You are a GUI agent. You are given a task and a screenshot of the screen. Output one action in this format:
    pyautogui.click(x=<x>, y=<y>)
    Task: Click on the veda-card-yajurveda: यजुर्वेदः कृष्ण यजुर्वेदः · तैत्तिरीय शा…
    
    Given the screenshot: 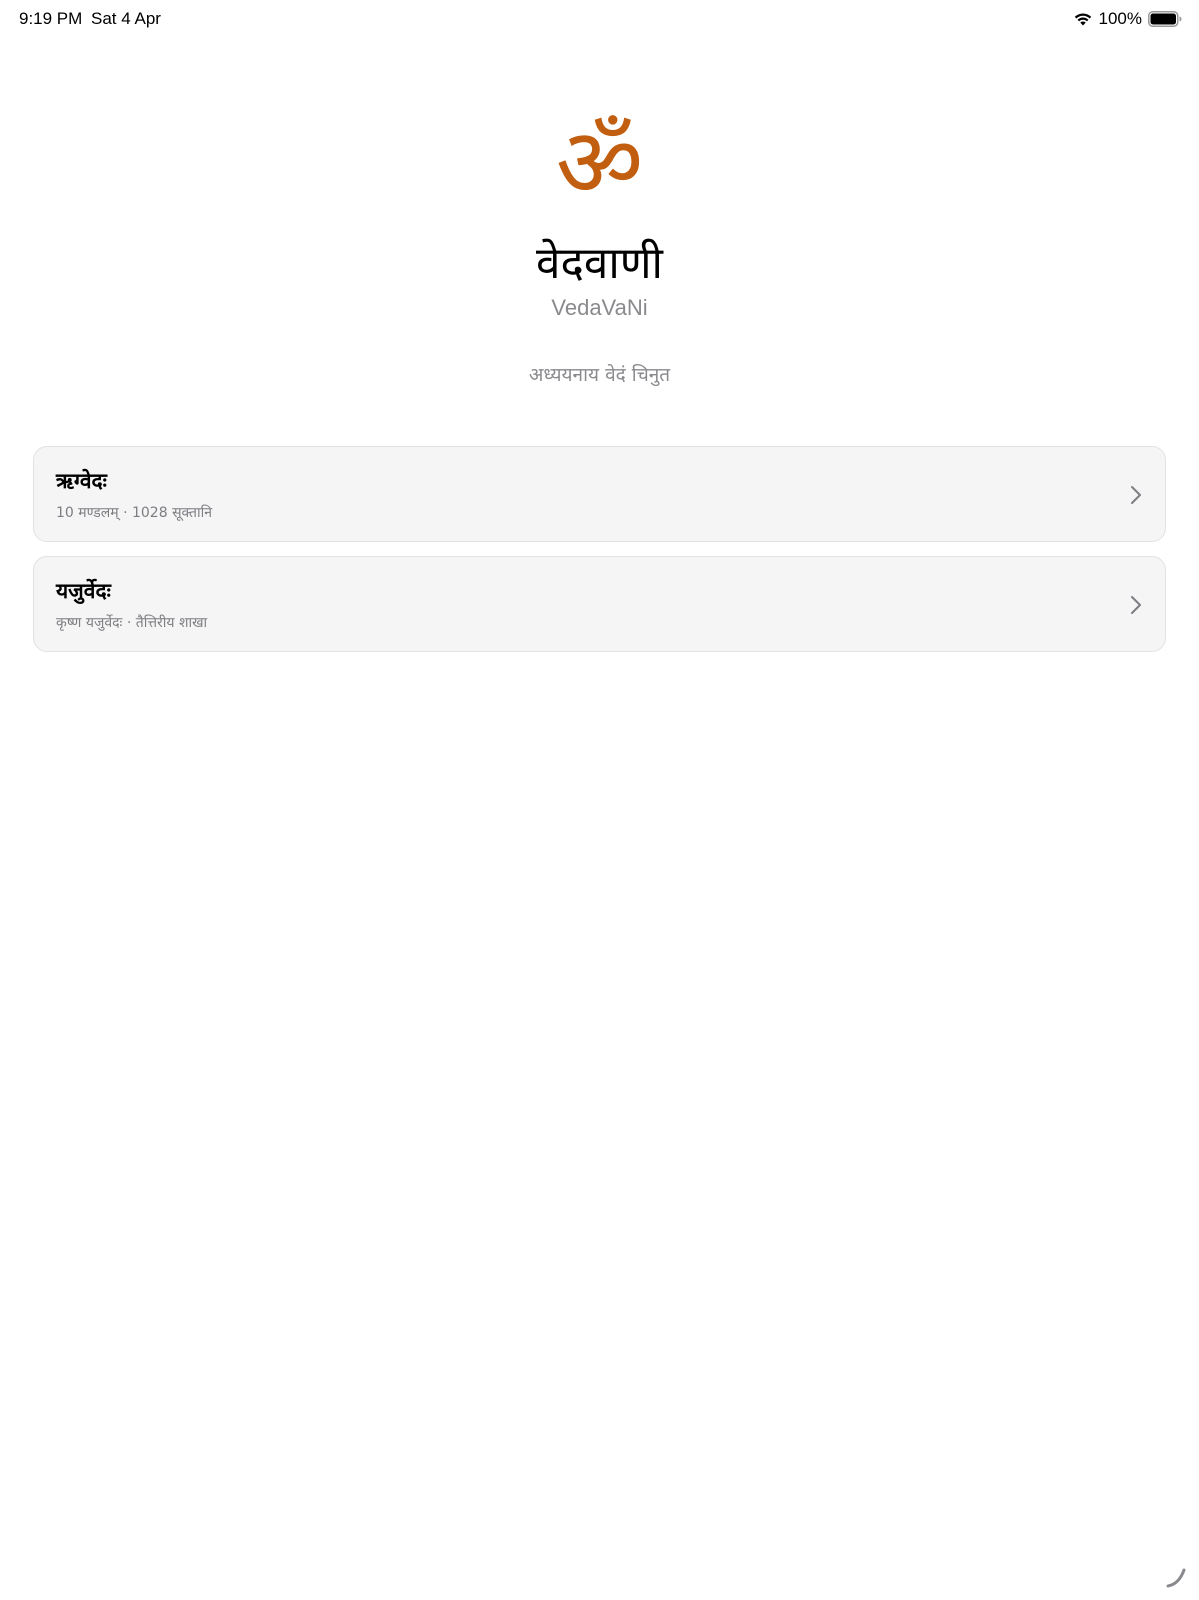 What is the action you would take?
    pyautogui.click(x=599, y=604)
    